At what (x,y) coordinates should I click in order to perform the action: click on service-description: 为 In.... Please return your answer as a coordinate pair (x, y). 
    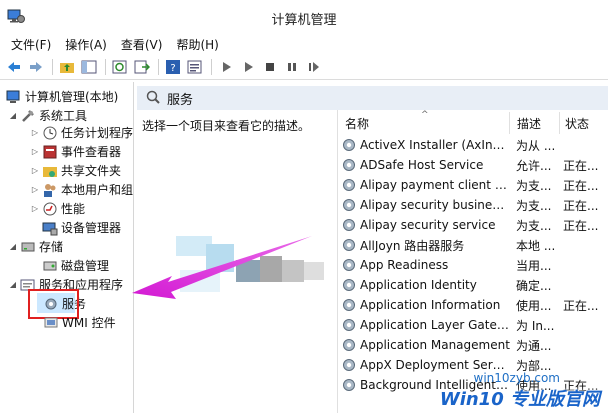
    Looking at the image, I should click on (535, 325).